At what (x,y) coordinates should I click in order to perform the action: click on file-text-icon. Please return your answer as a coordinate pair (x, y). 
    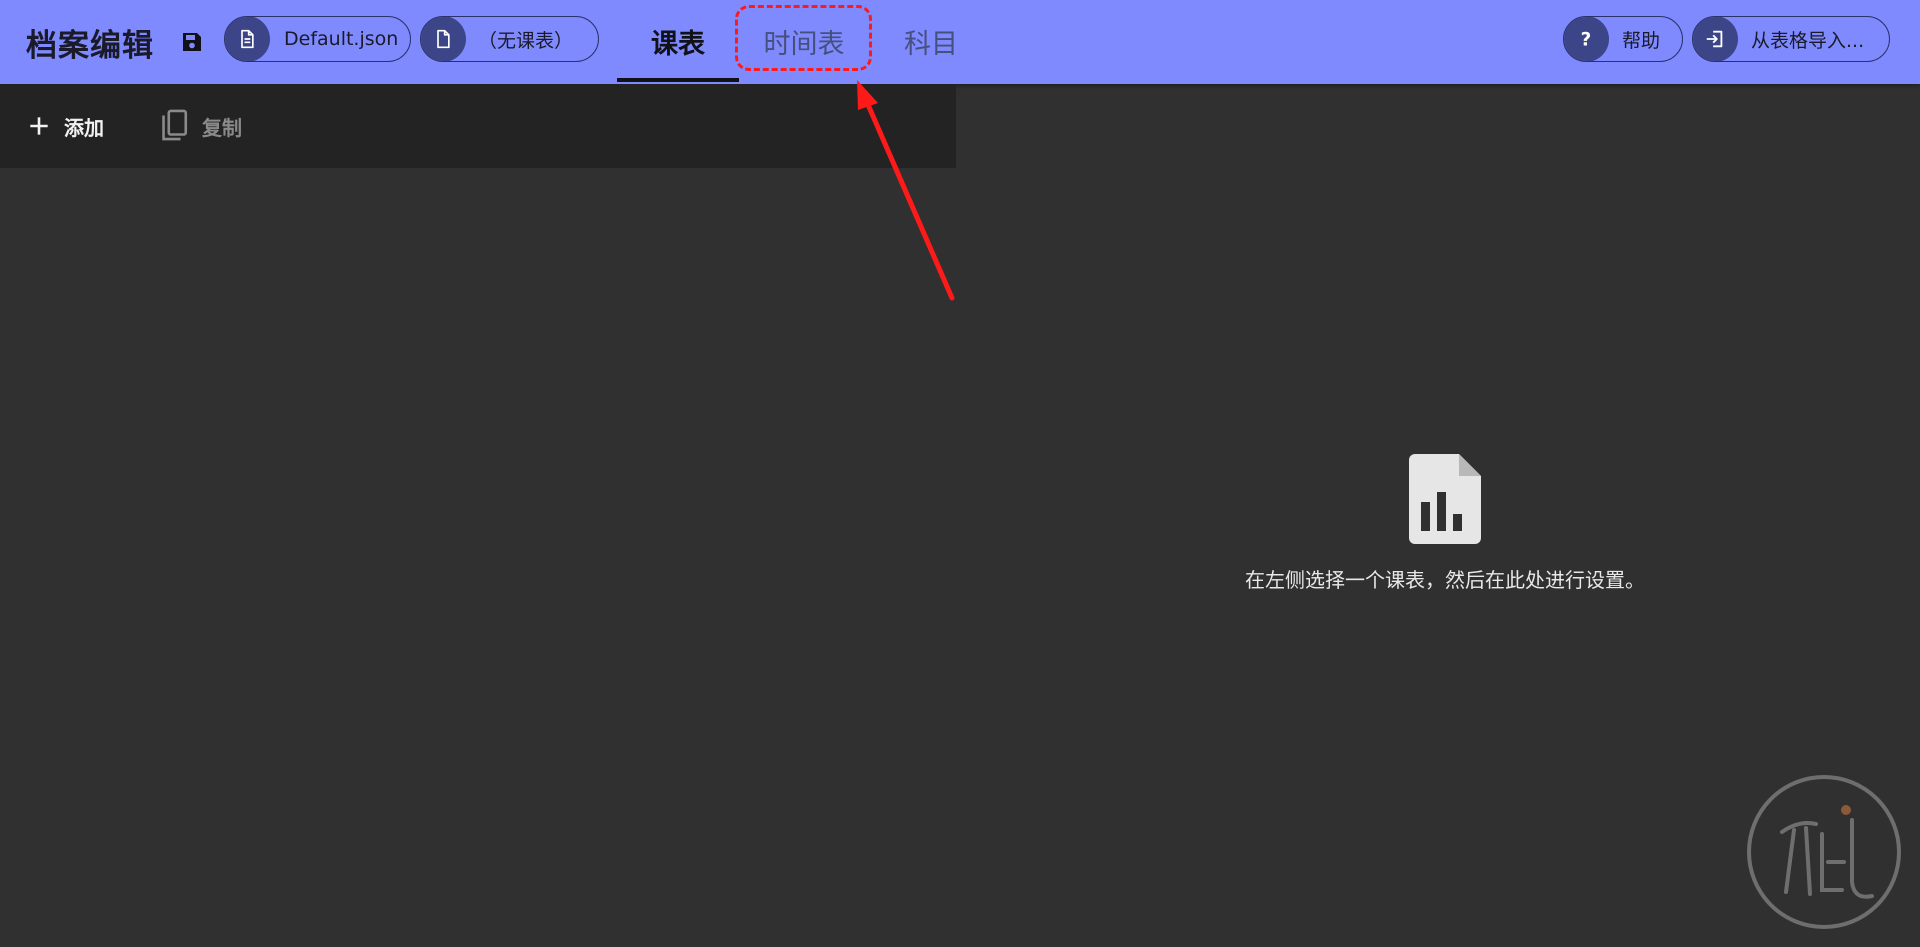
    Looking at the image, I should click on (247, 39).